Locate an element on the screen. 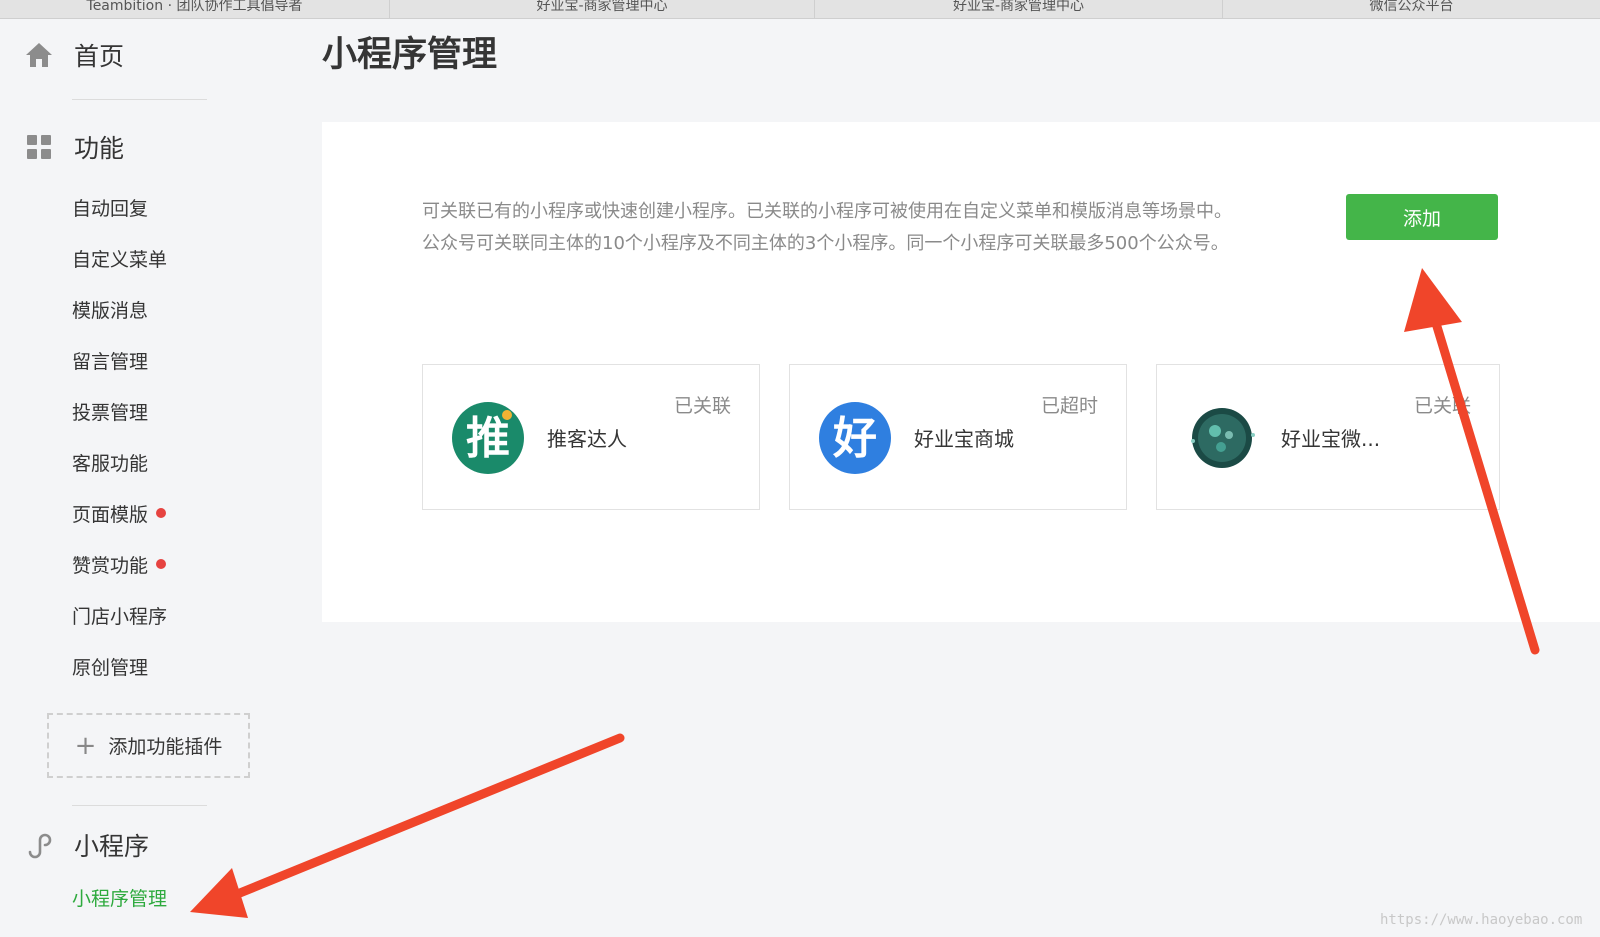  sidebar-item-voting: 投票管理 is located at coordinates (110, 411).